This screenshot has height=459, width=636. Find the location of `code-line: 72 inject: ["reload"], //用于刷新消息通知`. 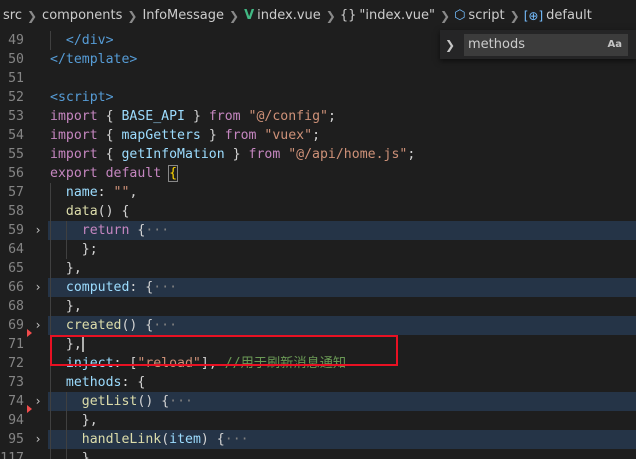

code-line: 72 inject: ["reload"], //用于刷新消息通知 is located at coordinates (318, 363).